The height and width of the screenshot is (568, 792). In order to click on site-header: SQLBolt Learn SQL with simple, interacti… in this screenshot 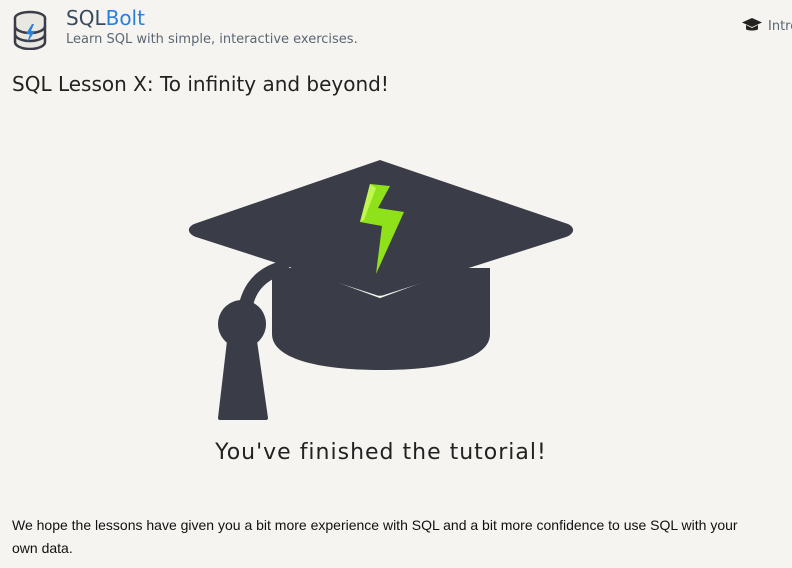, I will do `click(396, 28)`.